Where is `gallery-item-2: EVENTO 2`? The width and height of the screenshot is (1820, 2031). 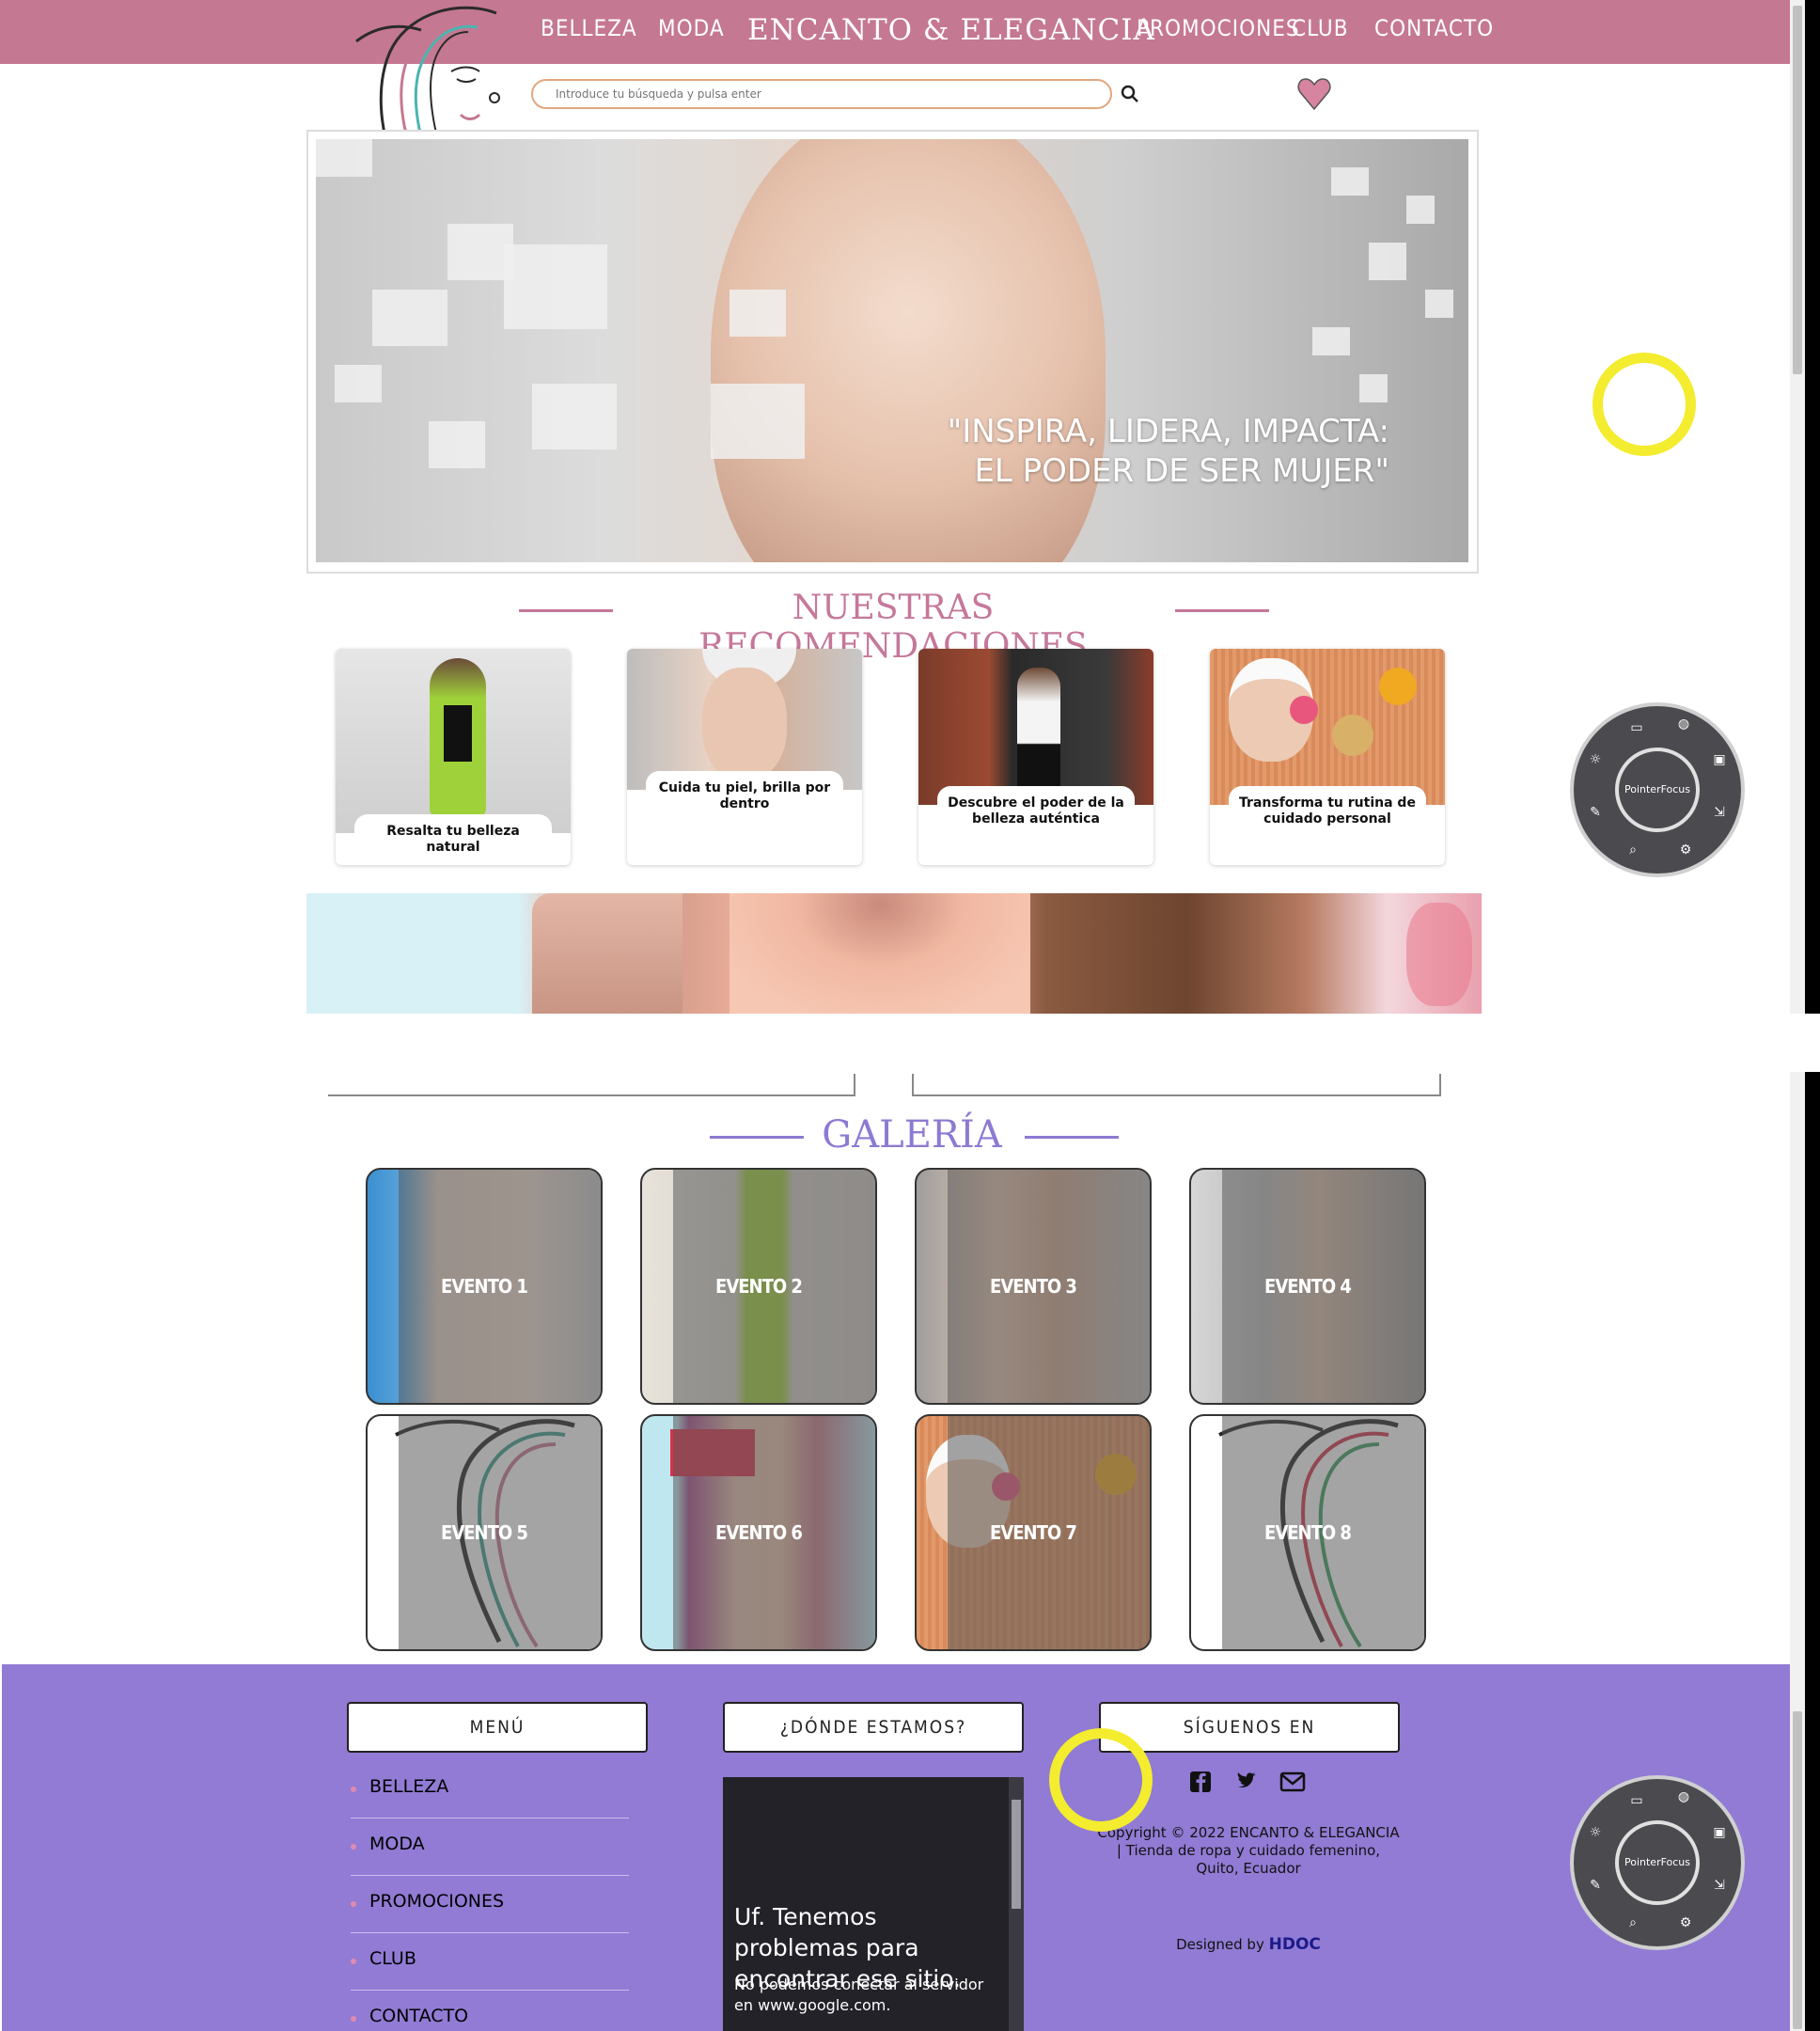 gallery-item-2: EVENTO 2 is located at coordinates (758, 1286).